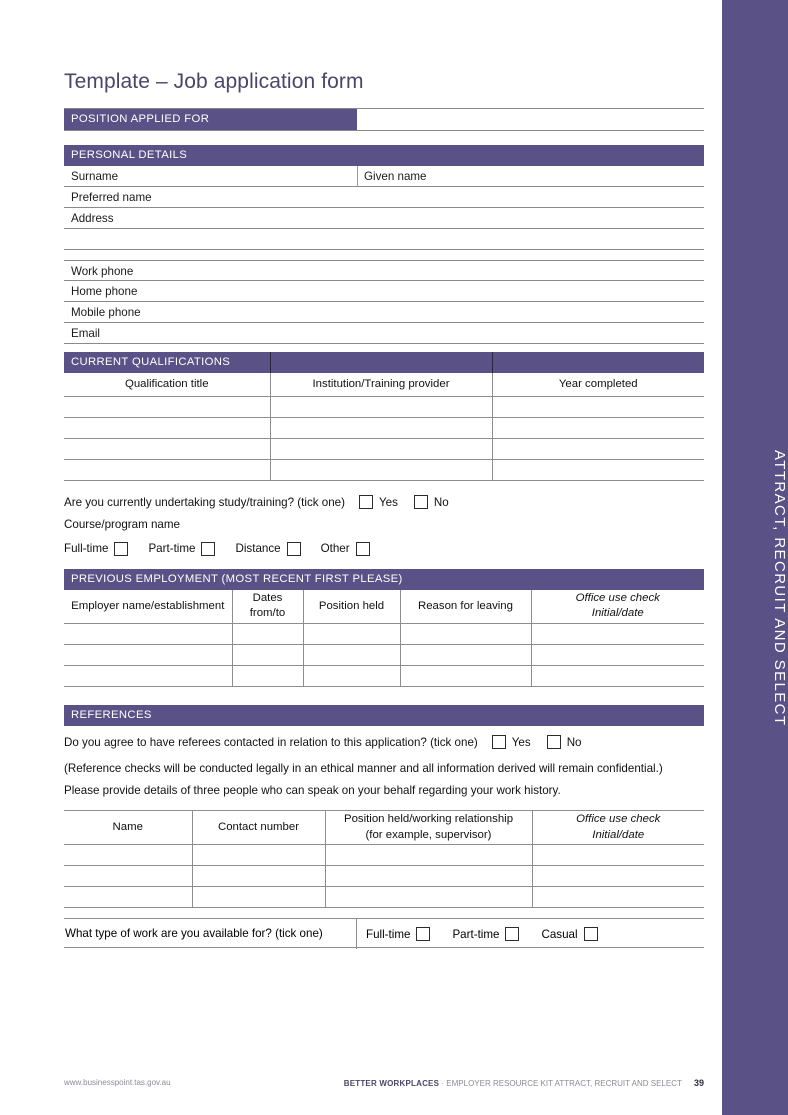 The width and height of the screenshot is (788, 1115). I want to click on preferred-name-input, so click(439, 197).